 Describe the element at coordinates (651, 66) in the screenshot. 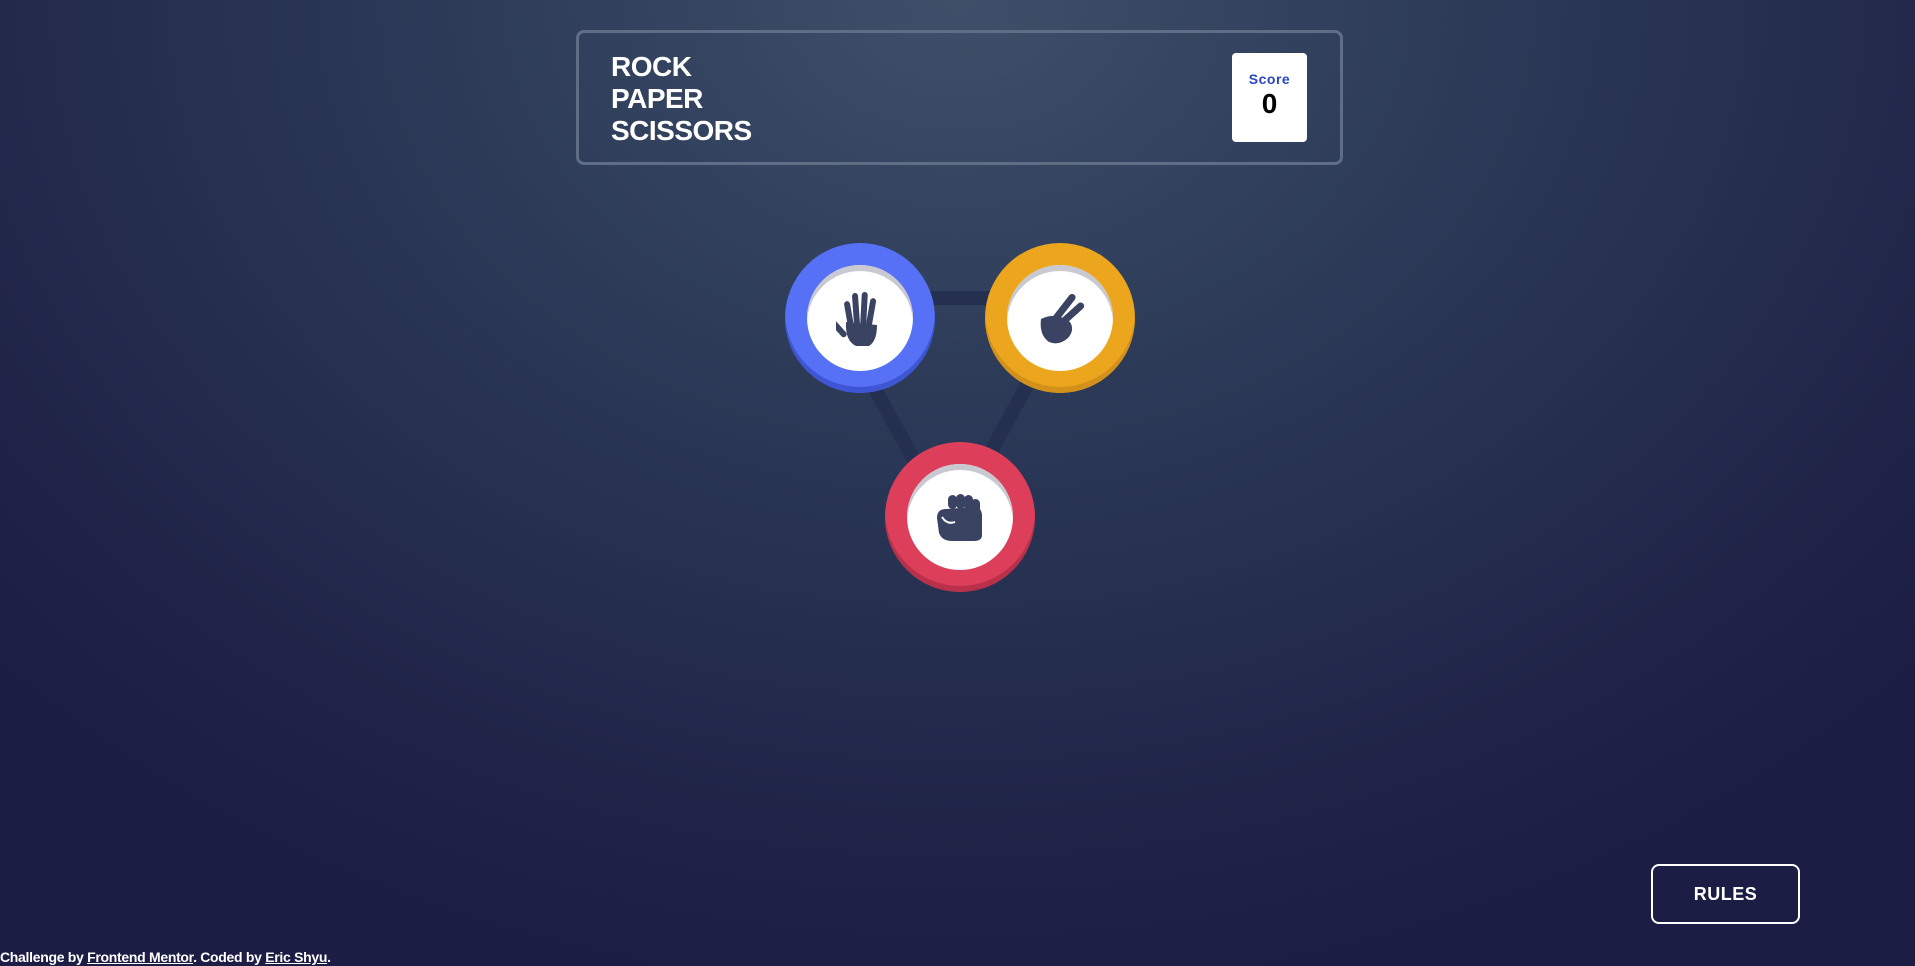

I see `title-line-rock: Rock` at that location.